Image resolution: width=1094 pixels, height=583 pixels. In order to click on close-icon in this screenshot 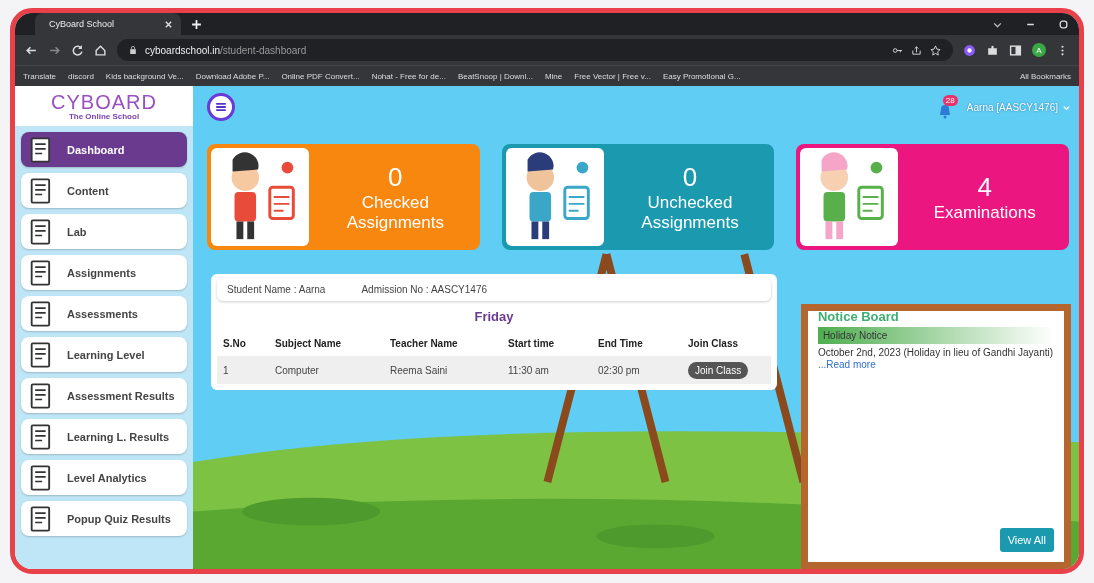, I will do `click(169, 24)`.